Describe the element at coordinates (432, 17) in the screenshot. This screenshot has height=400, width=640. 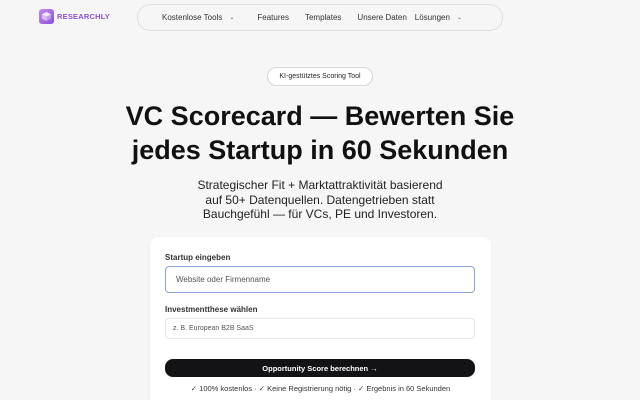
I see `nav-item-label: Lösungen` at that location.